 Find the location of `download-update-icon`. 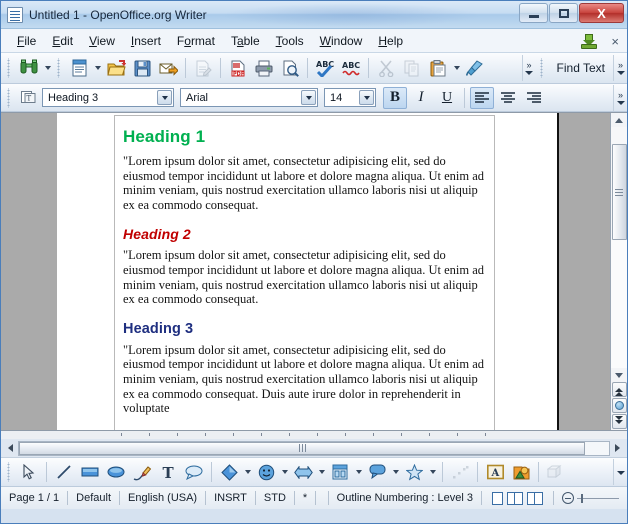

download-update-icon is located at coordinates (589, 41).